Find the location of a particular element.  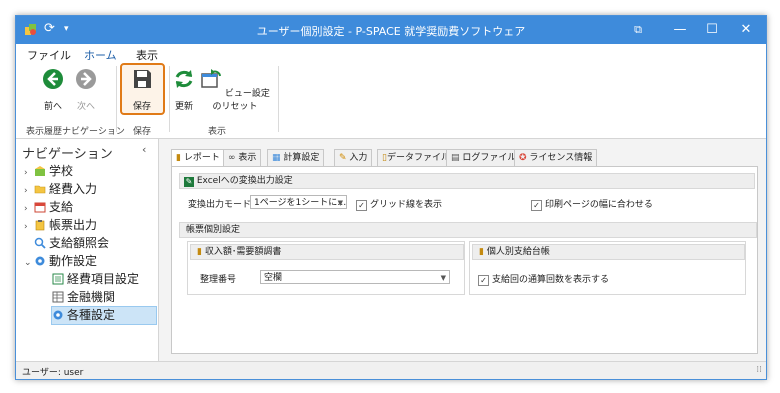

status-user: ユーザー: user is located at coordinates (53, 373).